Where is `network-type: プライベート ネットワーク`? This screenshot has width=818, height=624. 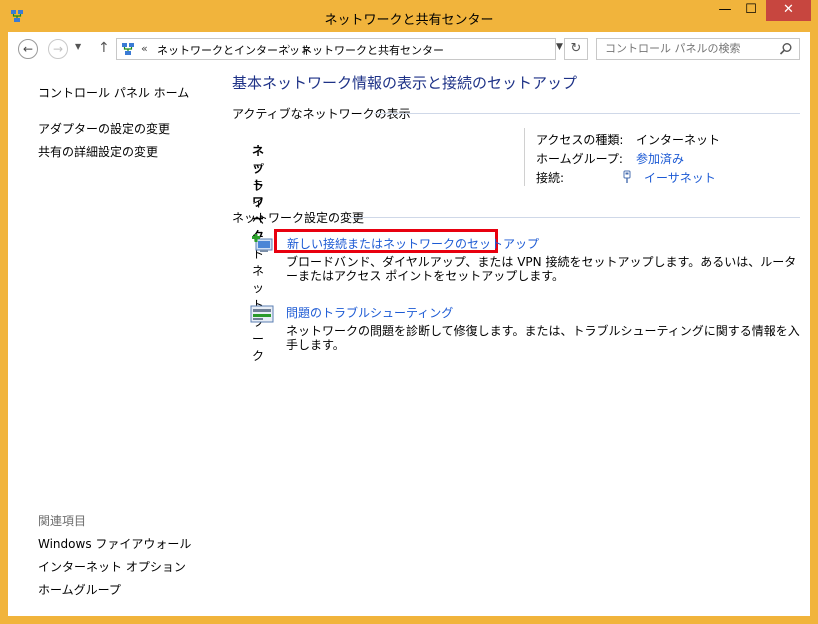
network-type: プライベート ネットワーク is located at coordinates (258, 262).